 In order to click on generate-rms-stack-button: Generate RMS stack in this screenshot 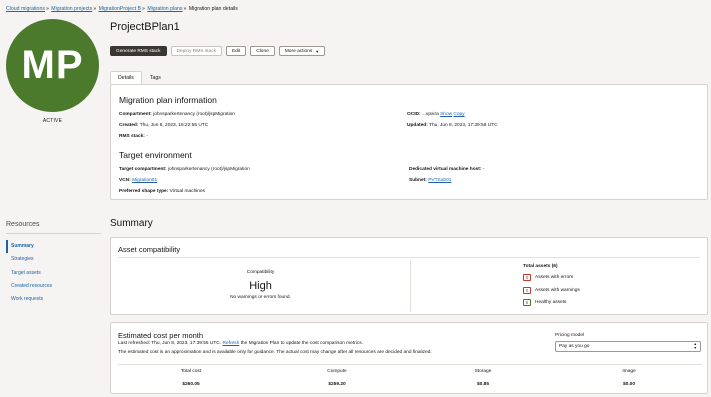, I will do `click(138, 51)`.